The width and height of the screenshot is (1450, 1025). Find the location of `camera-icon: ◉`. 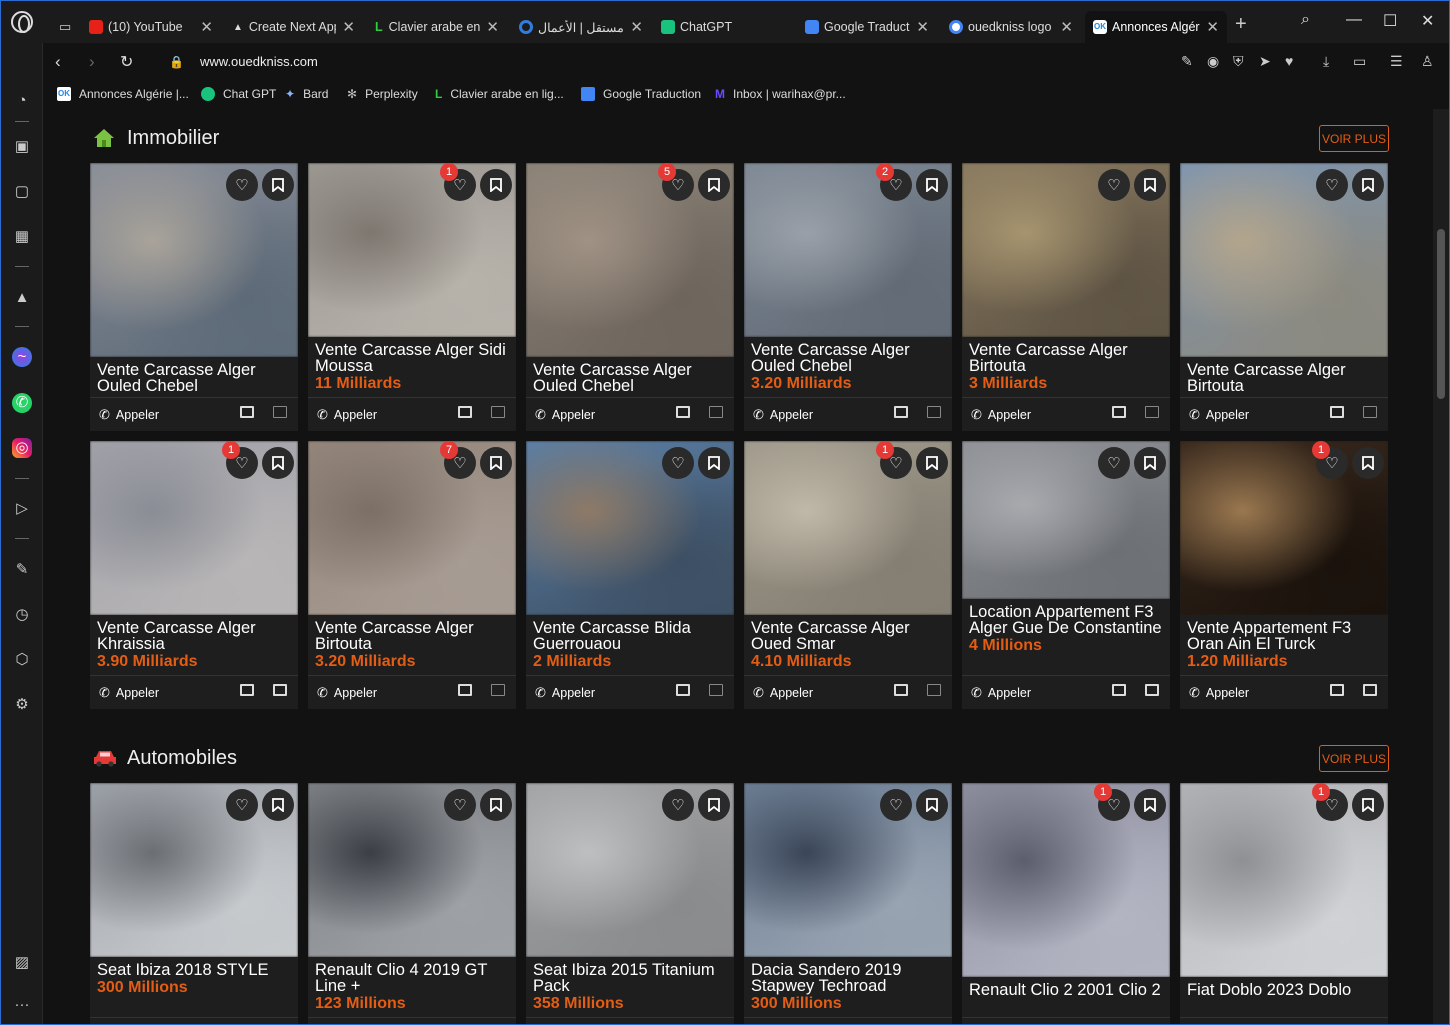

camera-icon: ◉ is located at coordinates (1213, 61).